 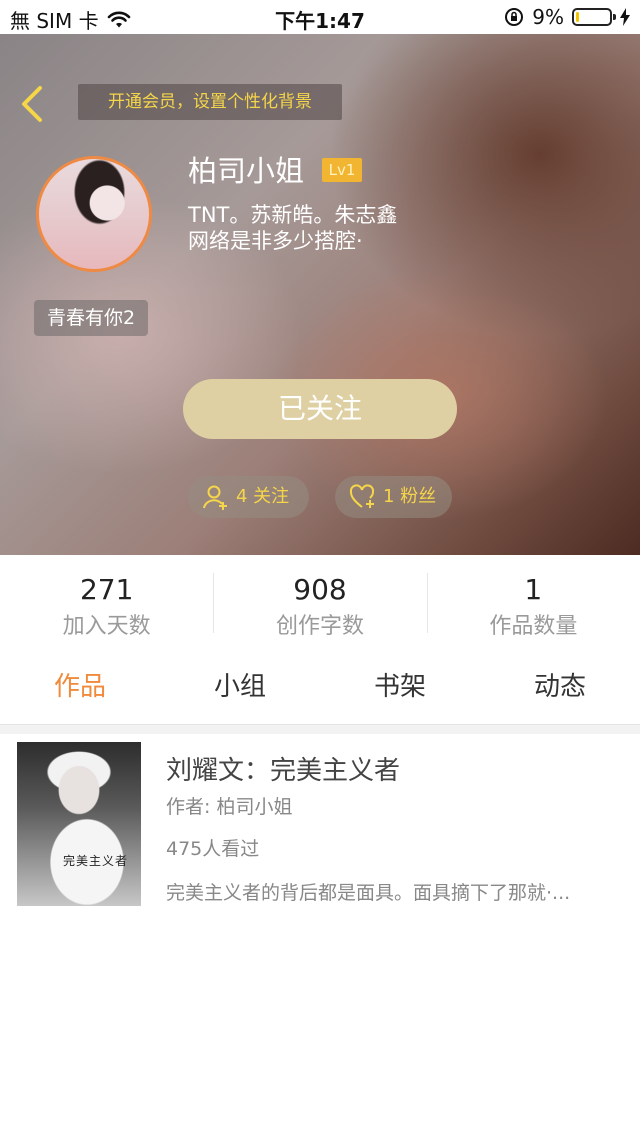 I want to click on stat-label: 创作字数, so click(x=319, y=626).